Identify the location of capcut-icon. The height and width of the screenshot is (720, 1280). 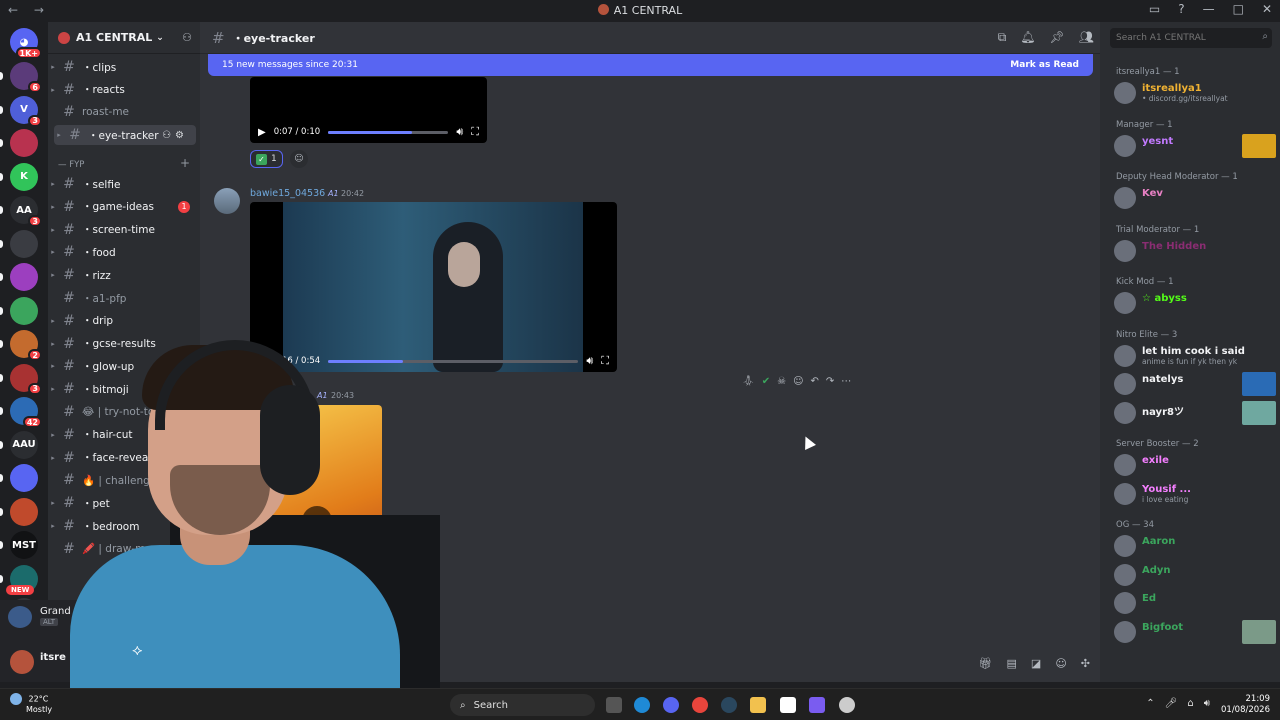
(788, 705).